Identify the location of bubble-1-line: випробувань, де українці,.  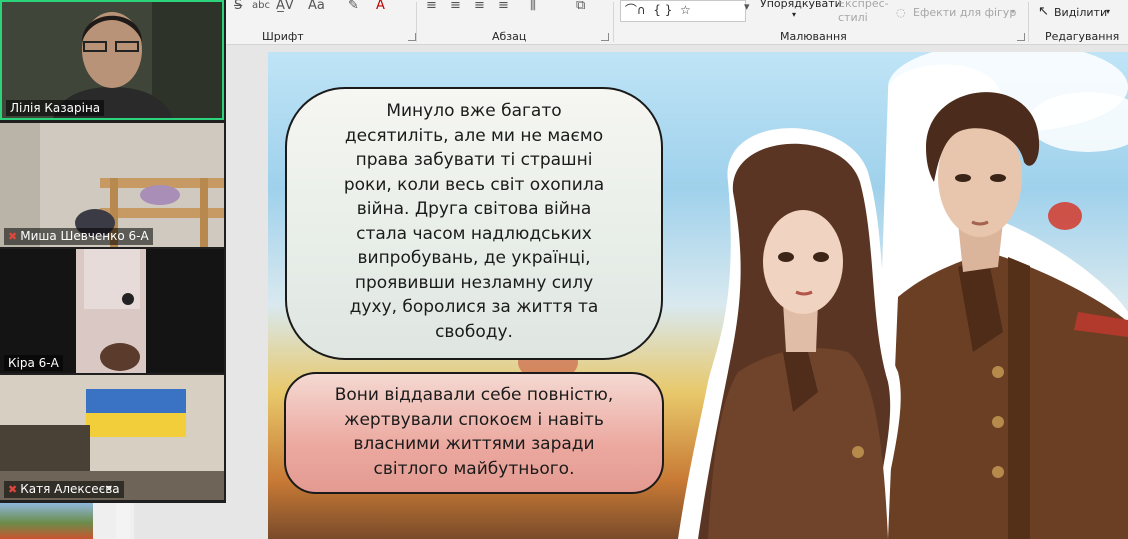
(474, 258).